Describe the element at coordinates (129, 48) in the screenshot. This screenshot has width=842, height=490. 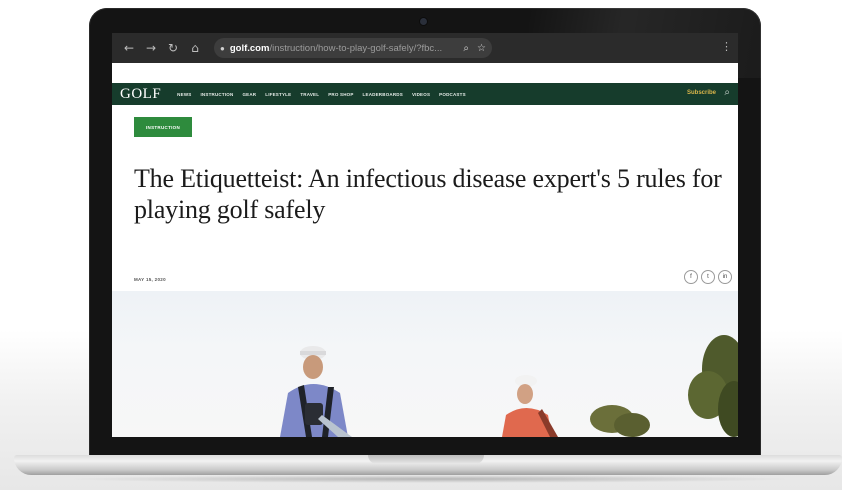
I see `back-icon: ←` at that location.